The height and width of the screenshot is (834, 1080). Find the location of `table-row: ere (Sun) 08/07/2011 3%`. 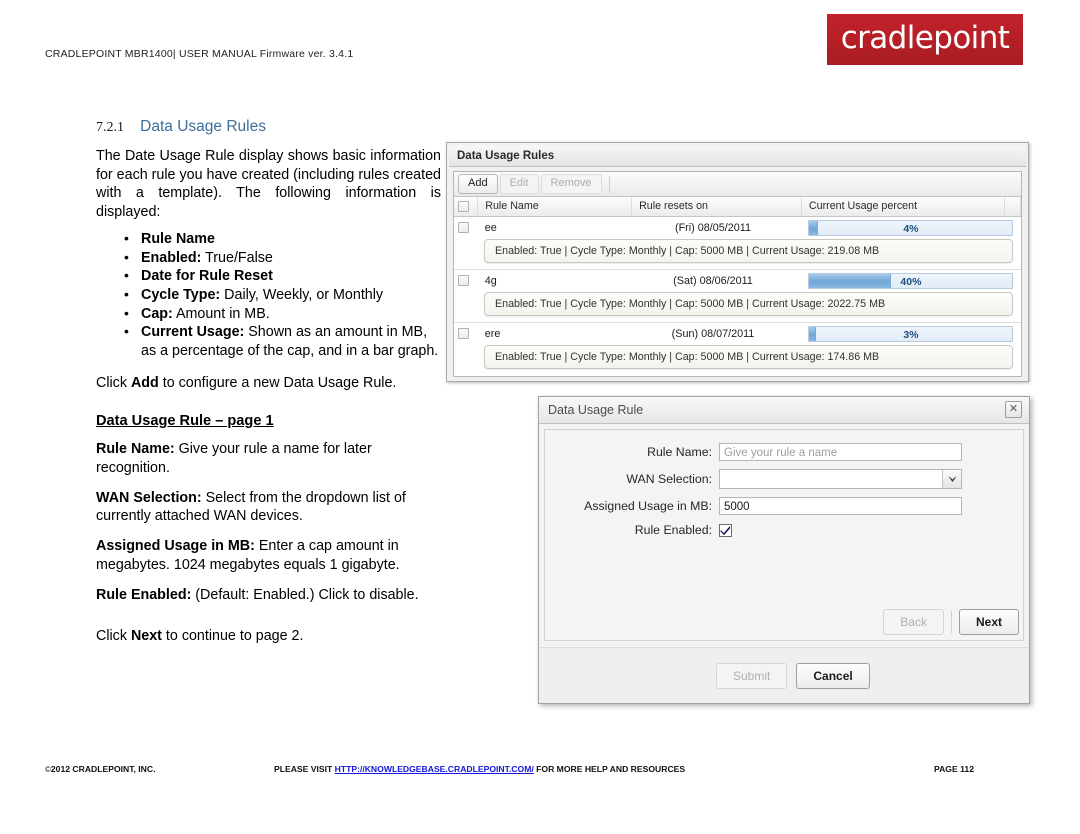

table-row: ere (Sun) 08/07/2011 3% is located at coordinates (737, 333).